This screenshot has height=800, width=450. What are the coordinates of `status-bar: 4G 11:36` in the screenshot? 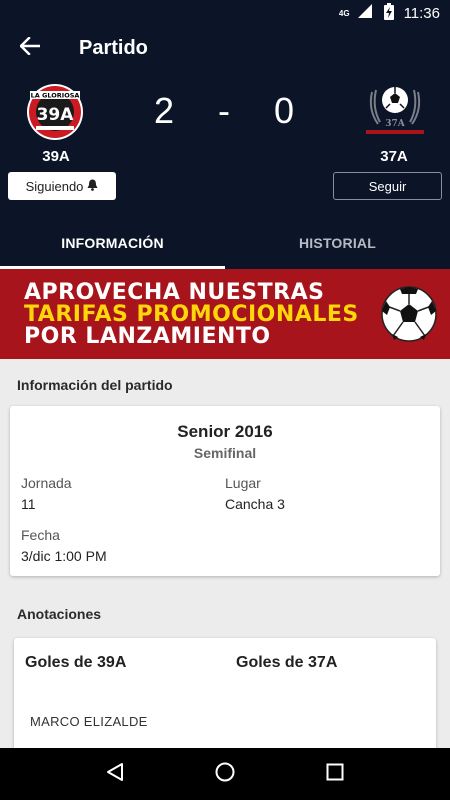 It's located at (225, 13).